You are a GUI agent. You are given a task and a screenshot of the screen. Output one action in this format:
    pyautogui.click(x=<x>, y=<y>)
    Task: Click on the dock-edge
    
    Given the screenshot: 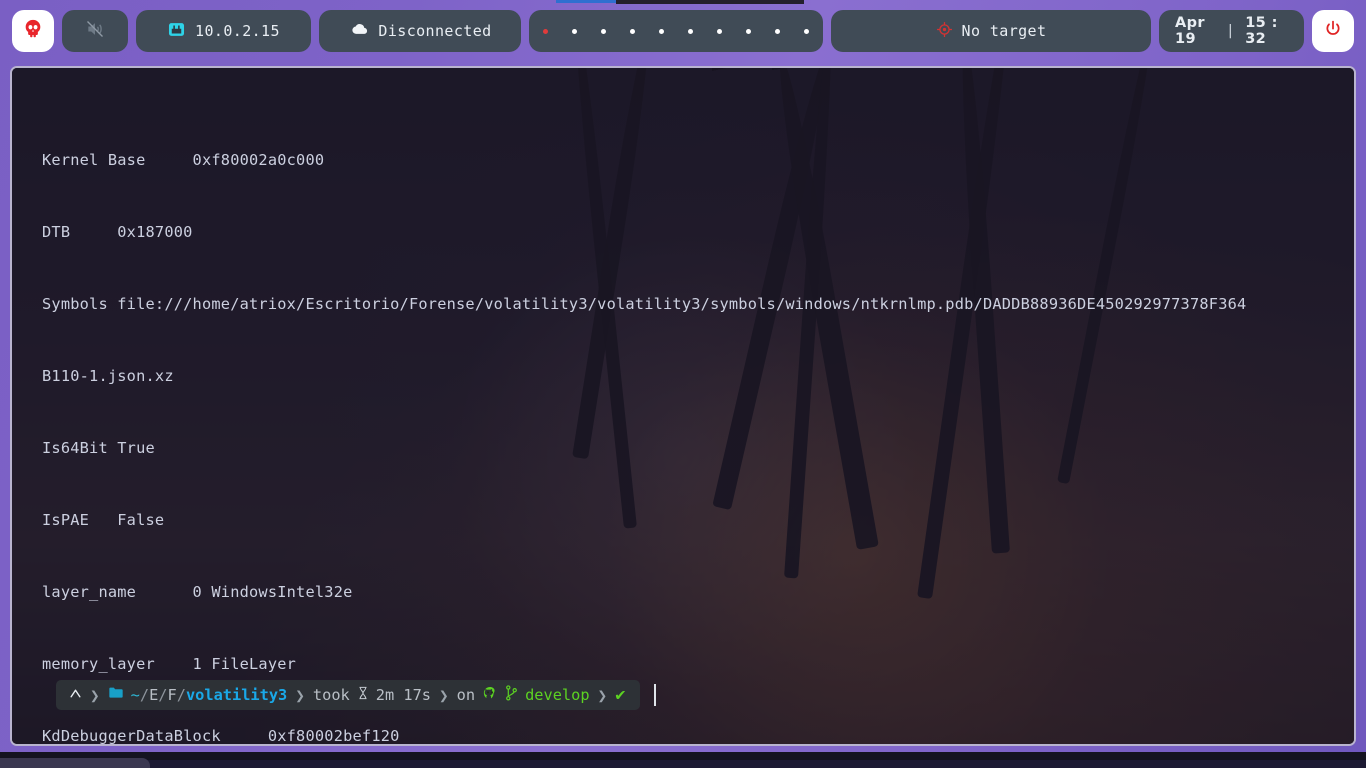 What is the action you would take?
    pyautogui.click(x=683, y=760)
    